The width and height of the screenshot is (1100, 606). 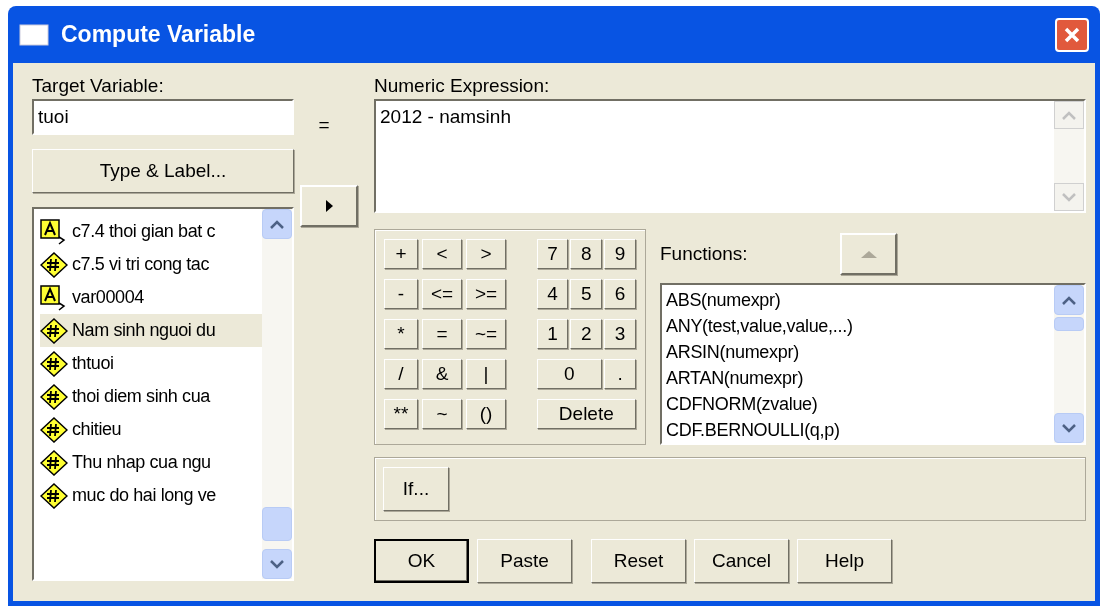 What do you see at coordinates (569, 374) in the screenshot?
I see `keypad-key: 0` at bounding box center [569, 374].